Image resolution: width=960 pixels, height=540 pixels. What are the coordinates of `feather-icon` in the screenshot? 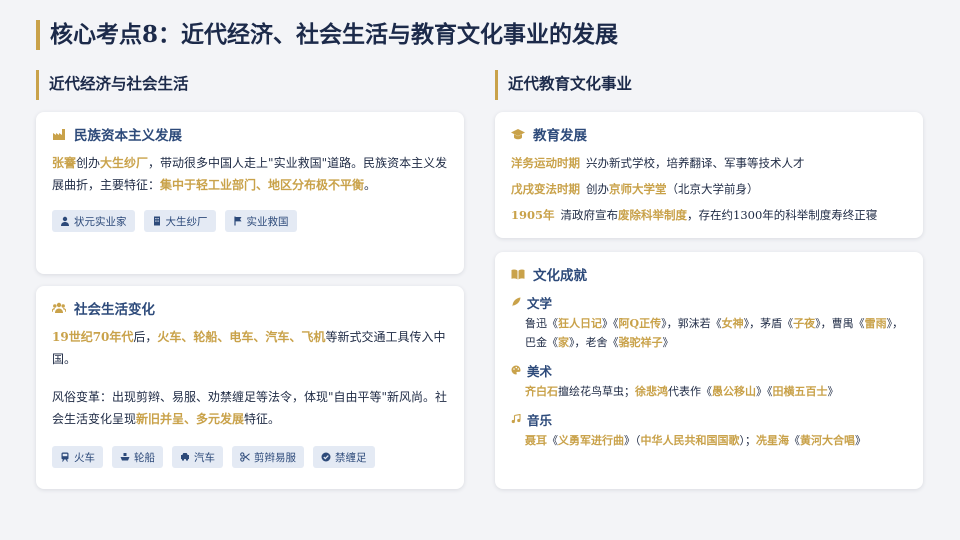 It's located at (516, 302).